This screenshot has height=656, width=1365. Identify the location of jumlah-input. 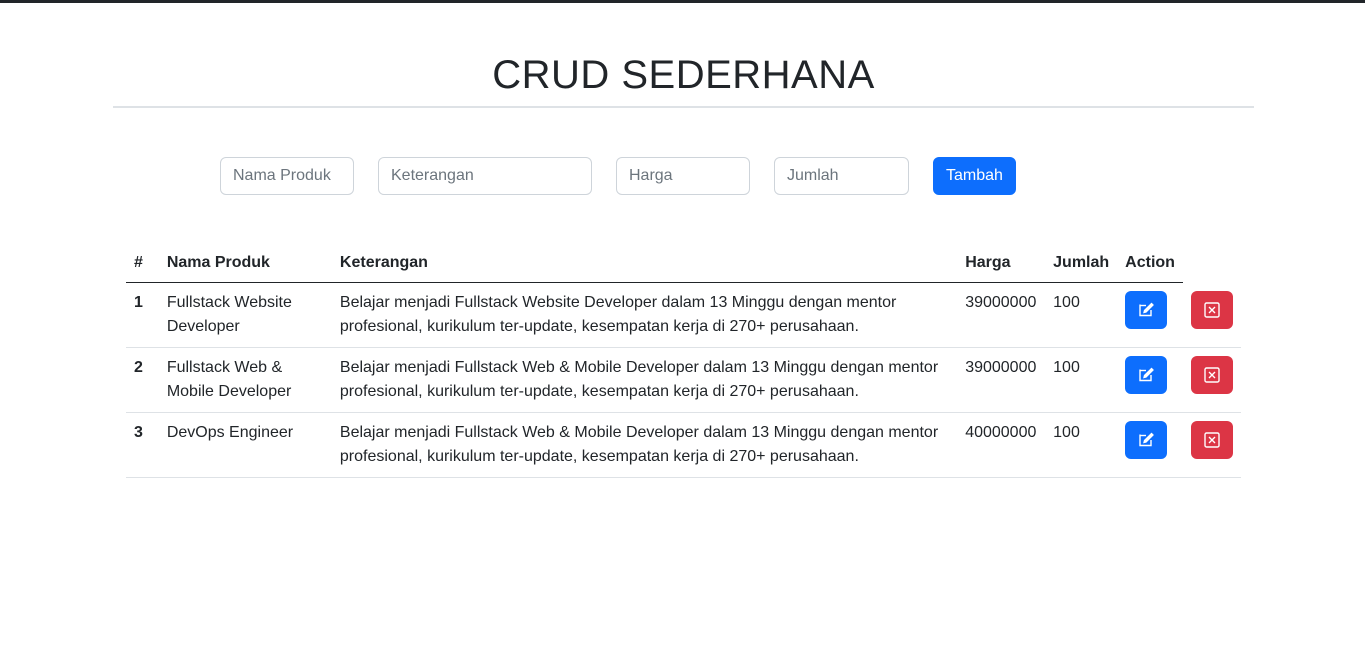
(841, 176).